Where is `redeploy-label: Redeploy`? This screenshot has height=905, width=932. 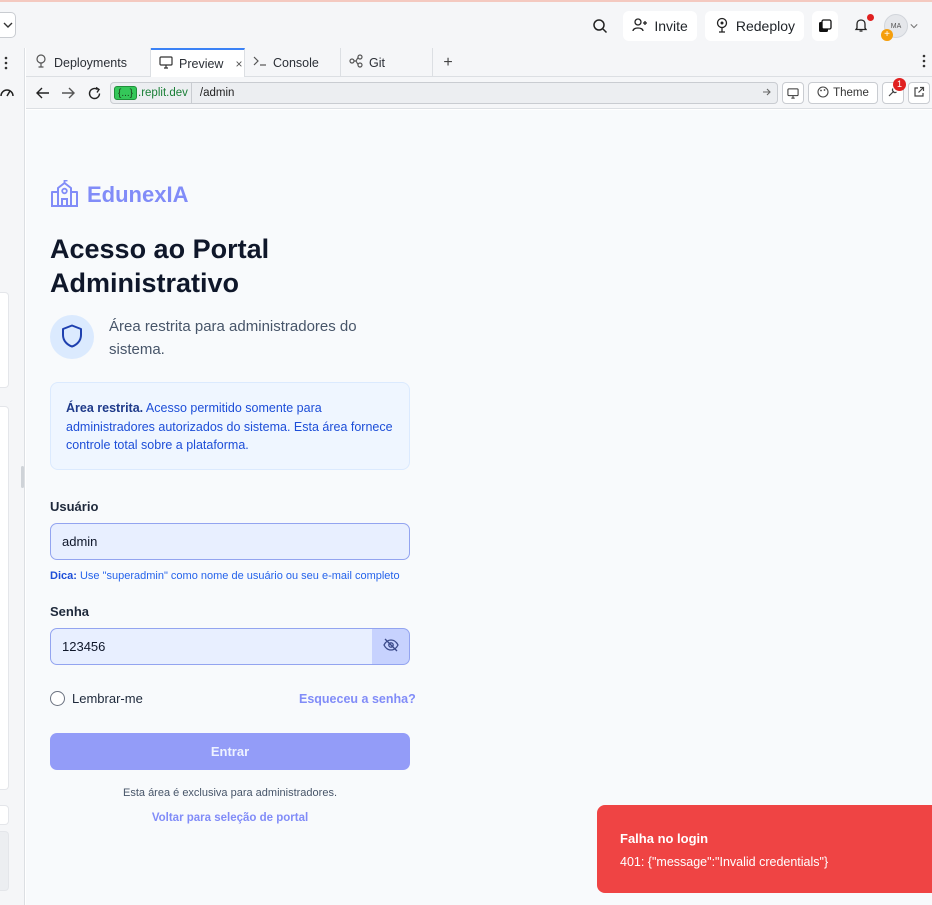
redeploy-label: Redeploy is located at coordinates (765, 26).